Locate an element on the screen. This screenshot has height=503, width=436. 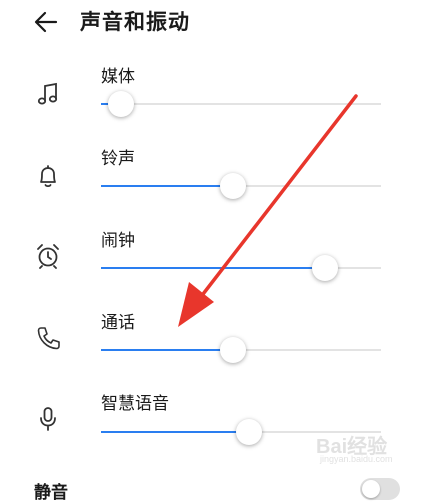
call-volume-slider is located at coordinates (241, 350).